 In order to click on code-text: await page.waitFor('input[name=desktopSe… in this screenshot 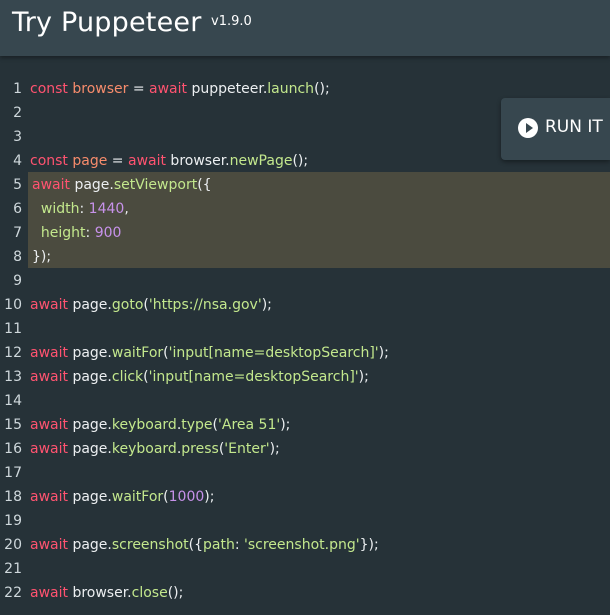, I will do `click(209, 353)`.